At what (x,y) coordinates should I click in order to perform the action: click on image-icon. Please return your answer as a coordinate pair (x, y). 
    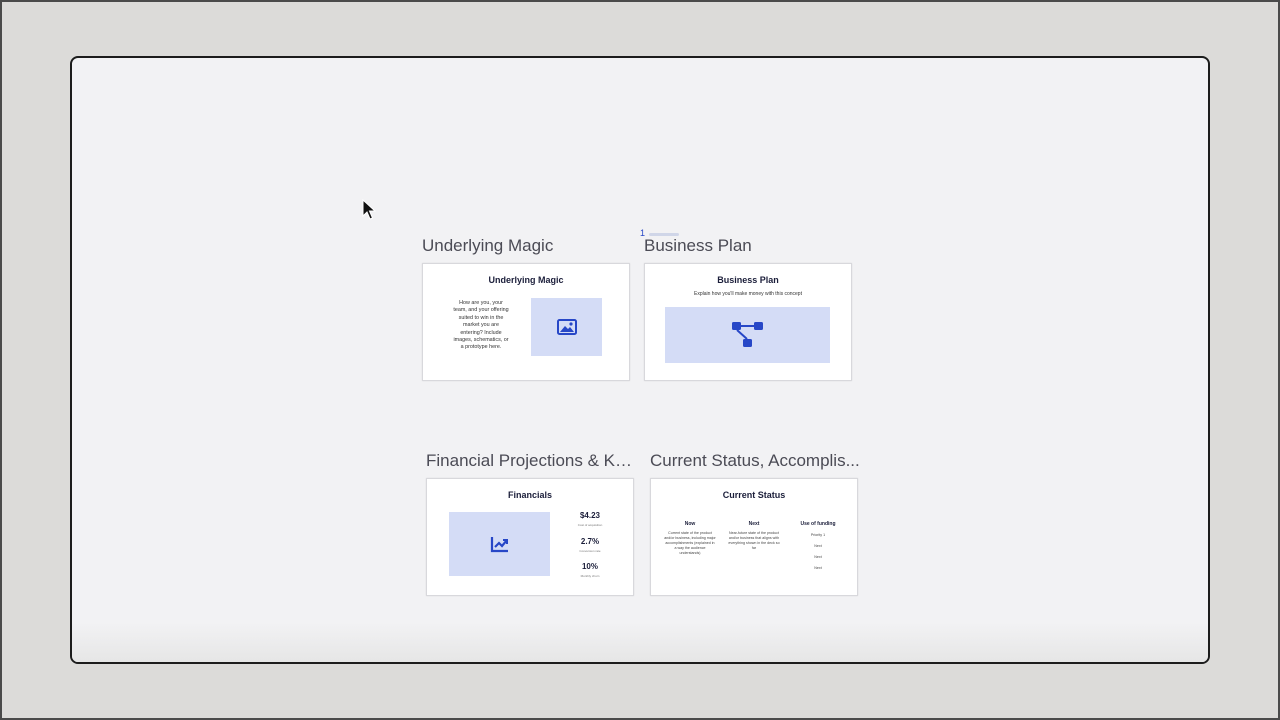
    Looking at the image, I should click on (566, 327).